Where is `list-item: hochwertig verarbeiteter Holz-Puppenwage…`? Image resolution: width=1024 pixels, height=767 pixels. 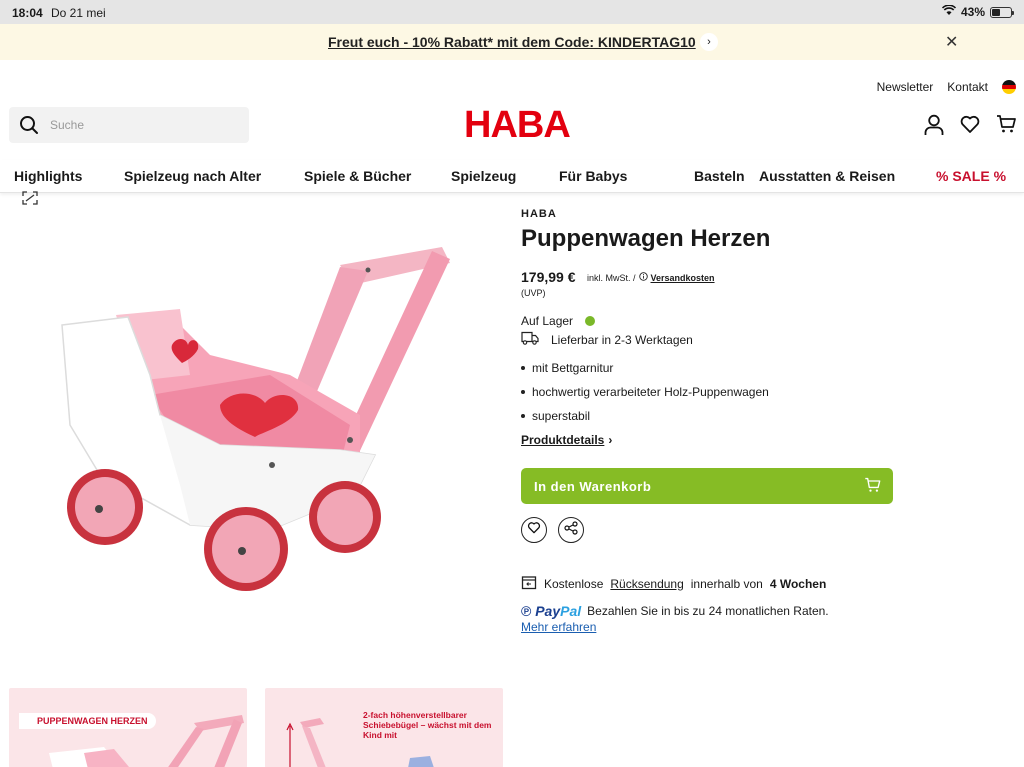 list-item: hochwertig verarbeiteter Holz-Puppenwage… is located at coordinates (645, 397).